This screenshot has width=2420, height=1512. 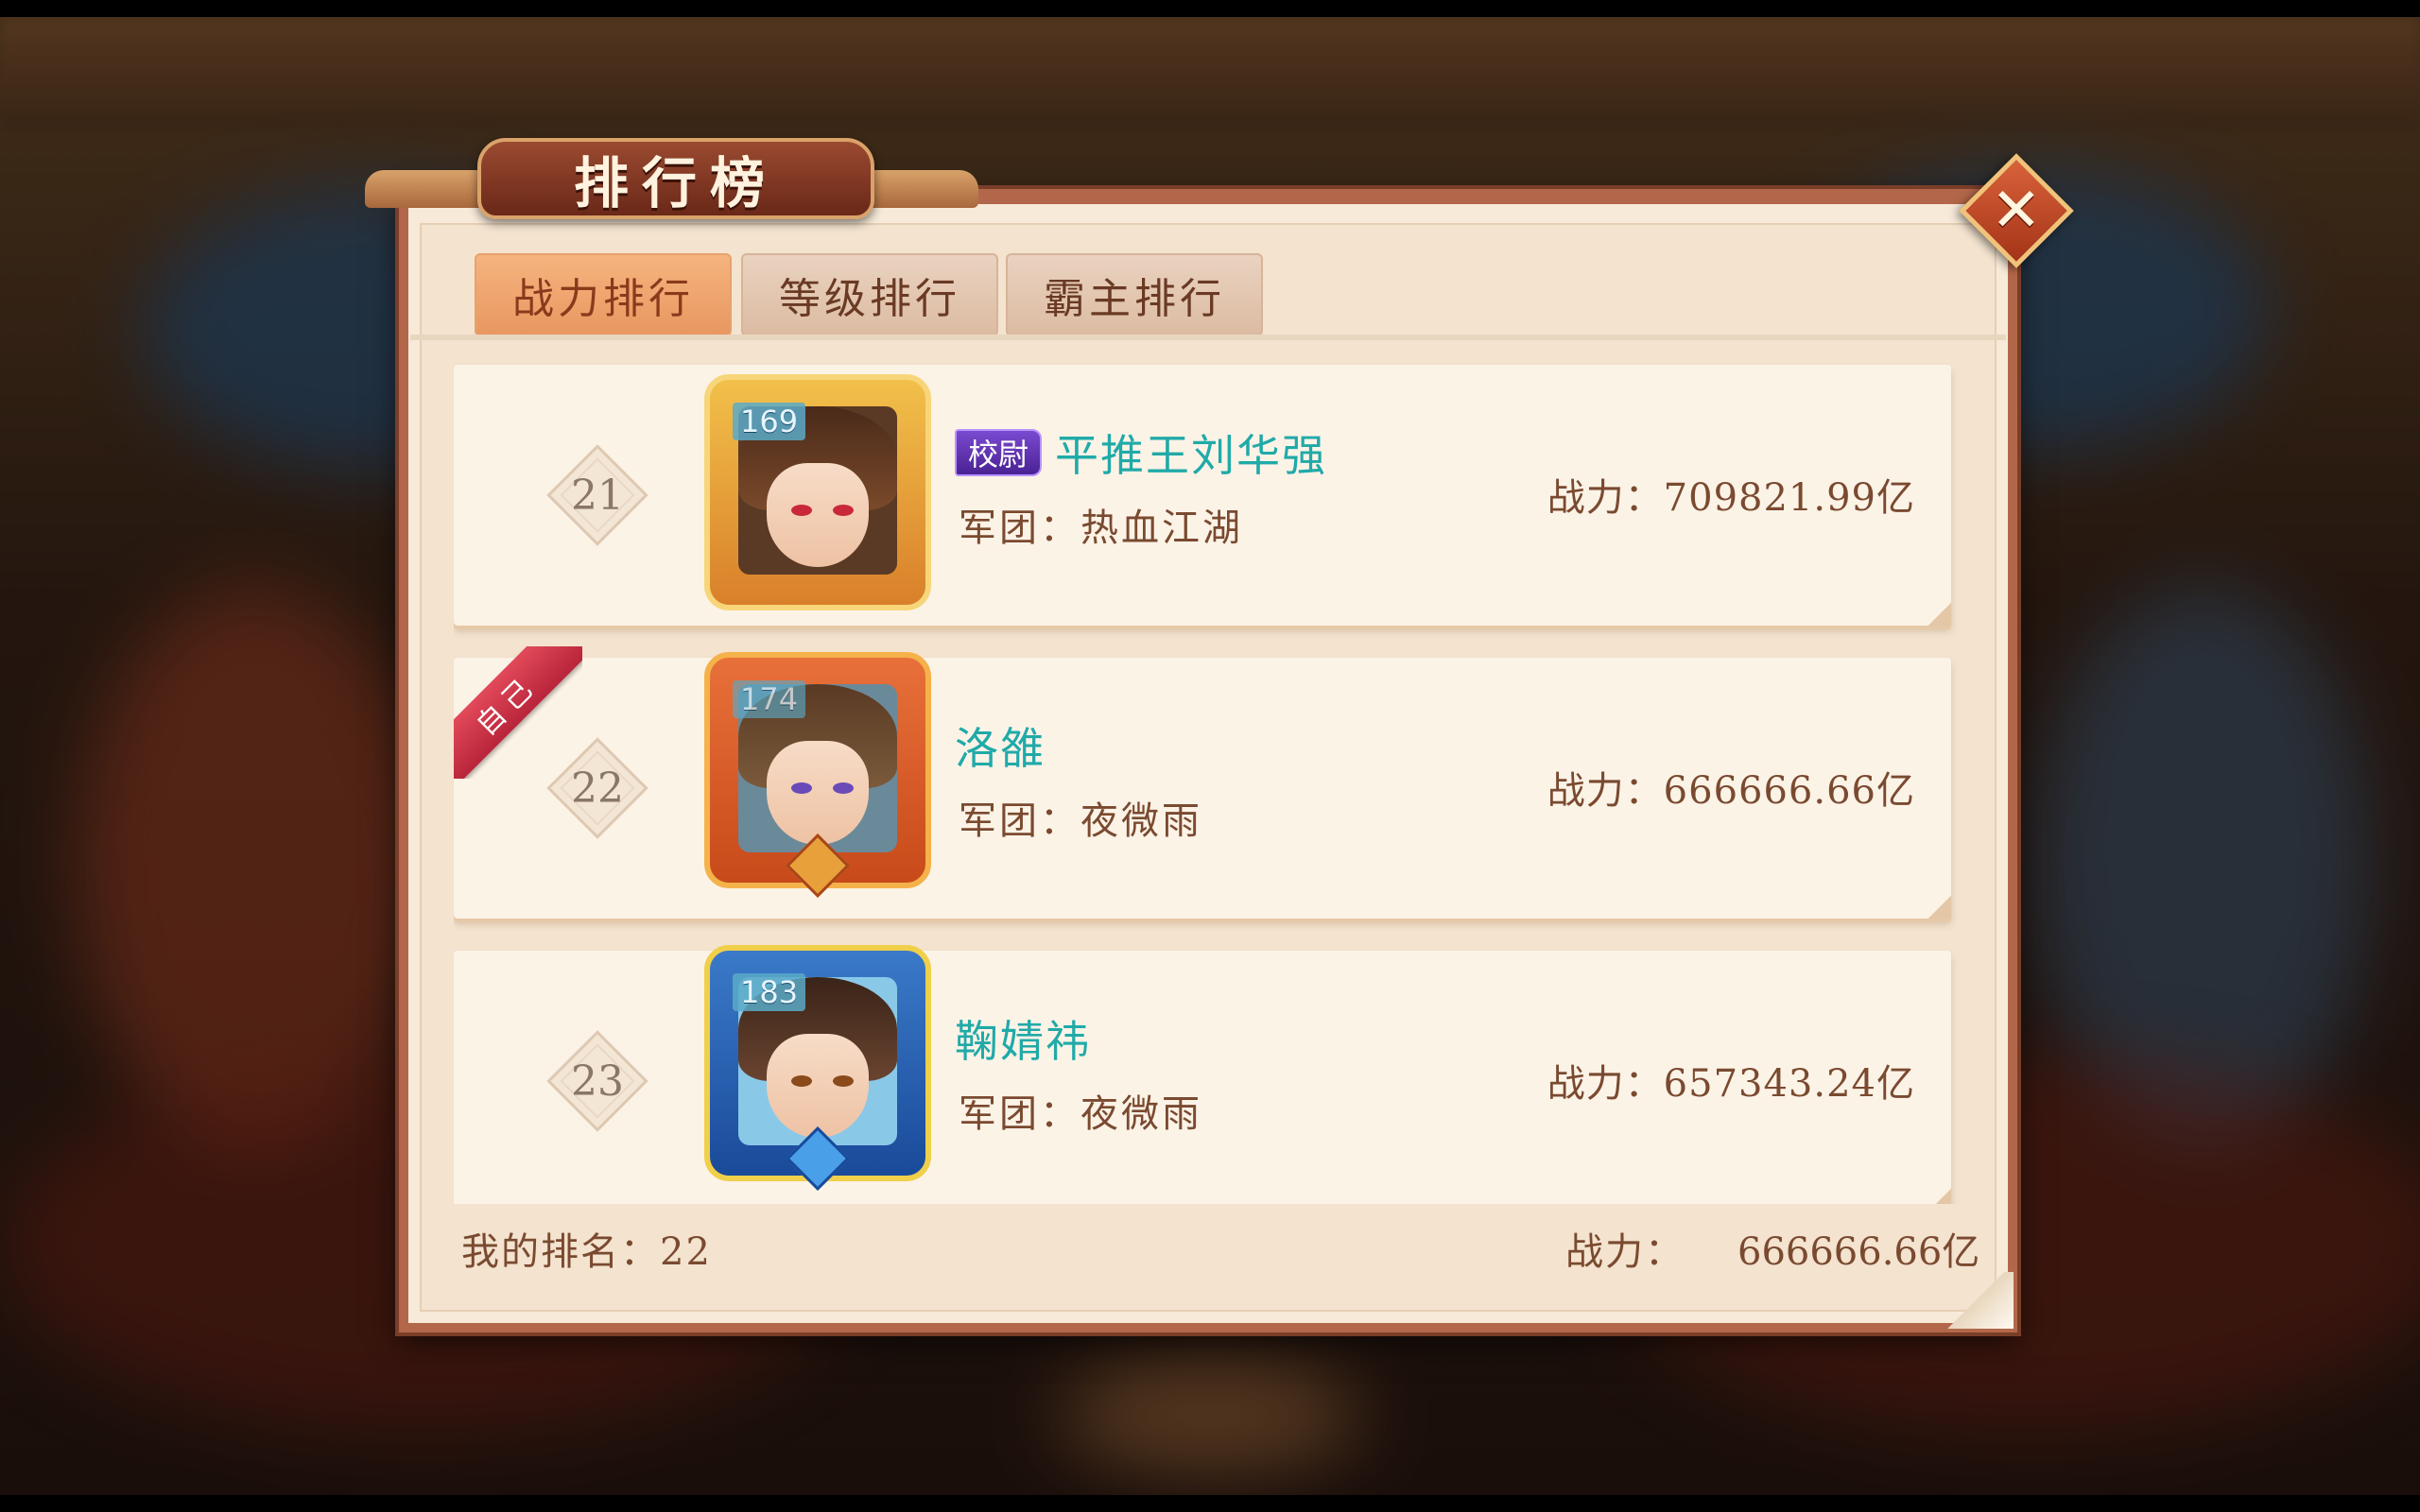 I want to click on close-icon: ✕, so click(x=2017, y=211).